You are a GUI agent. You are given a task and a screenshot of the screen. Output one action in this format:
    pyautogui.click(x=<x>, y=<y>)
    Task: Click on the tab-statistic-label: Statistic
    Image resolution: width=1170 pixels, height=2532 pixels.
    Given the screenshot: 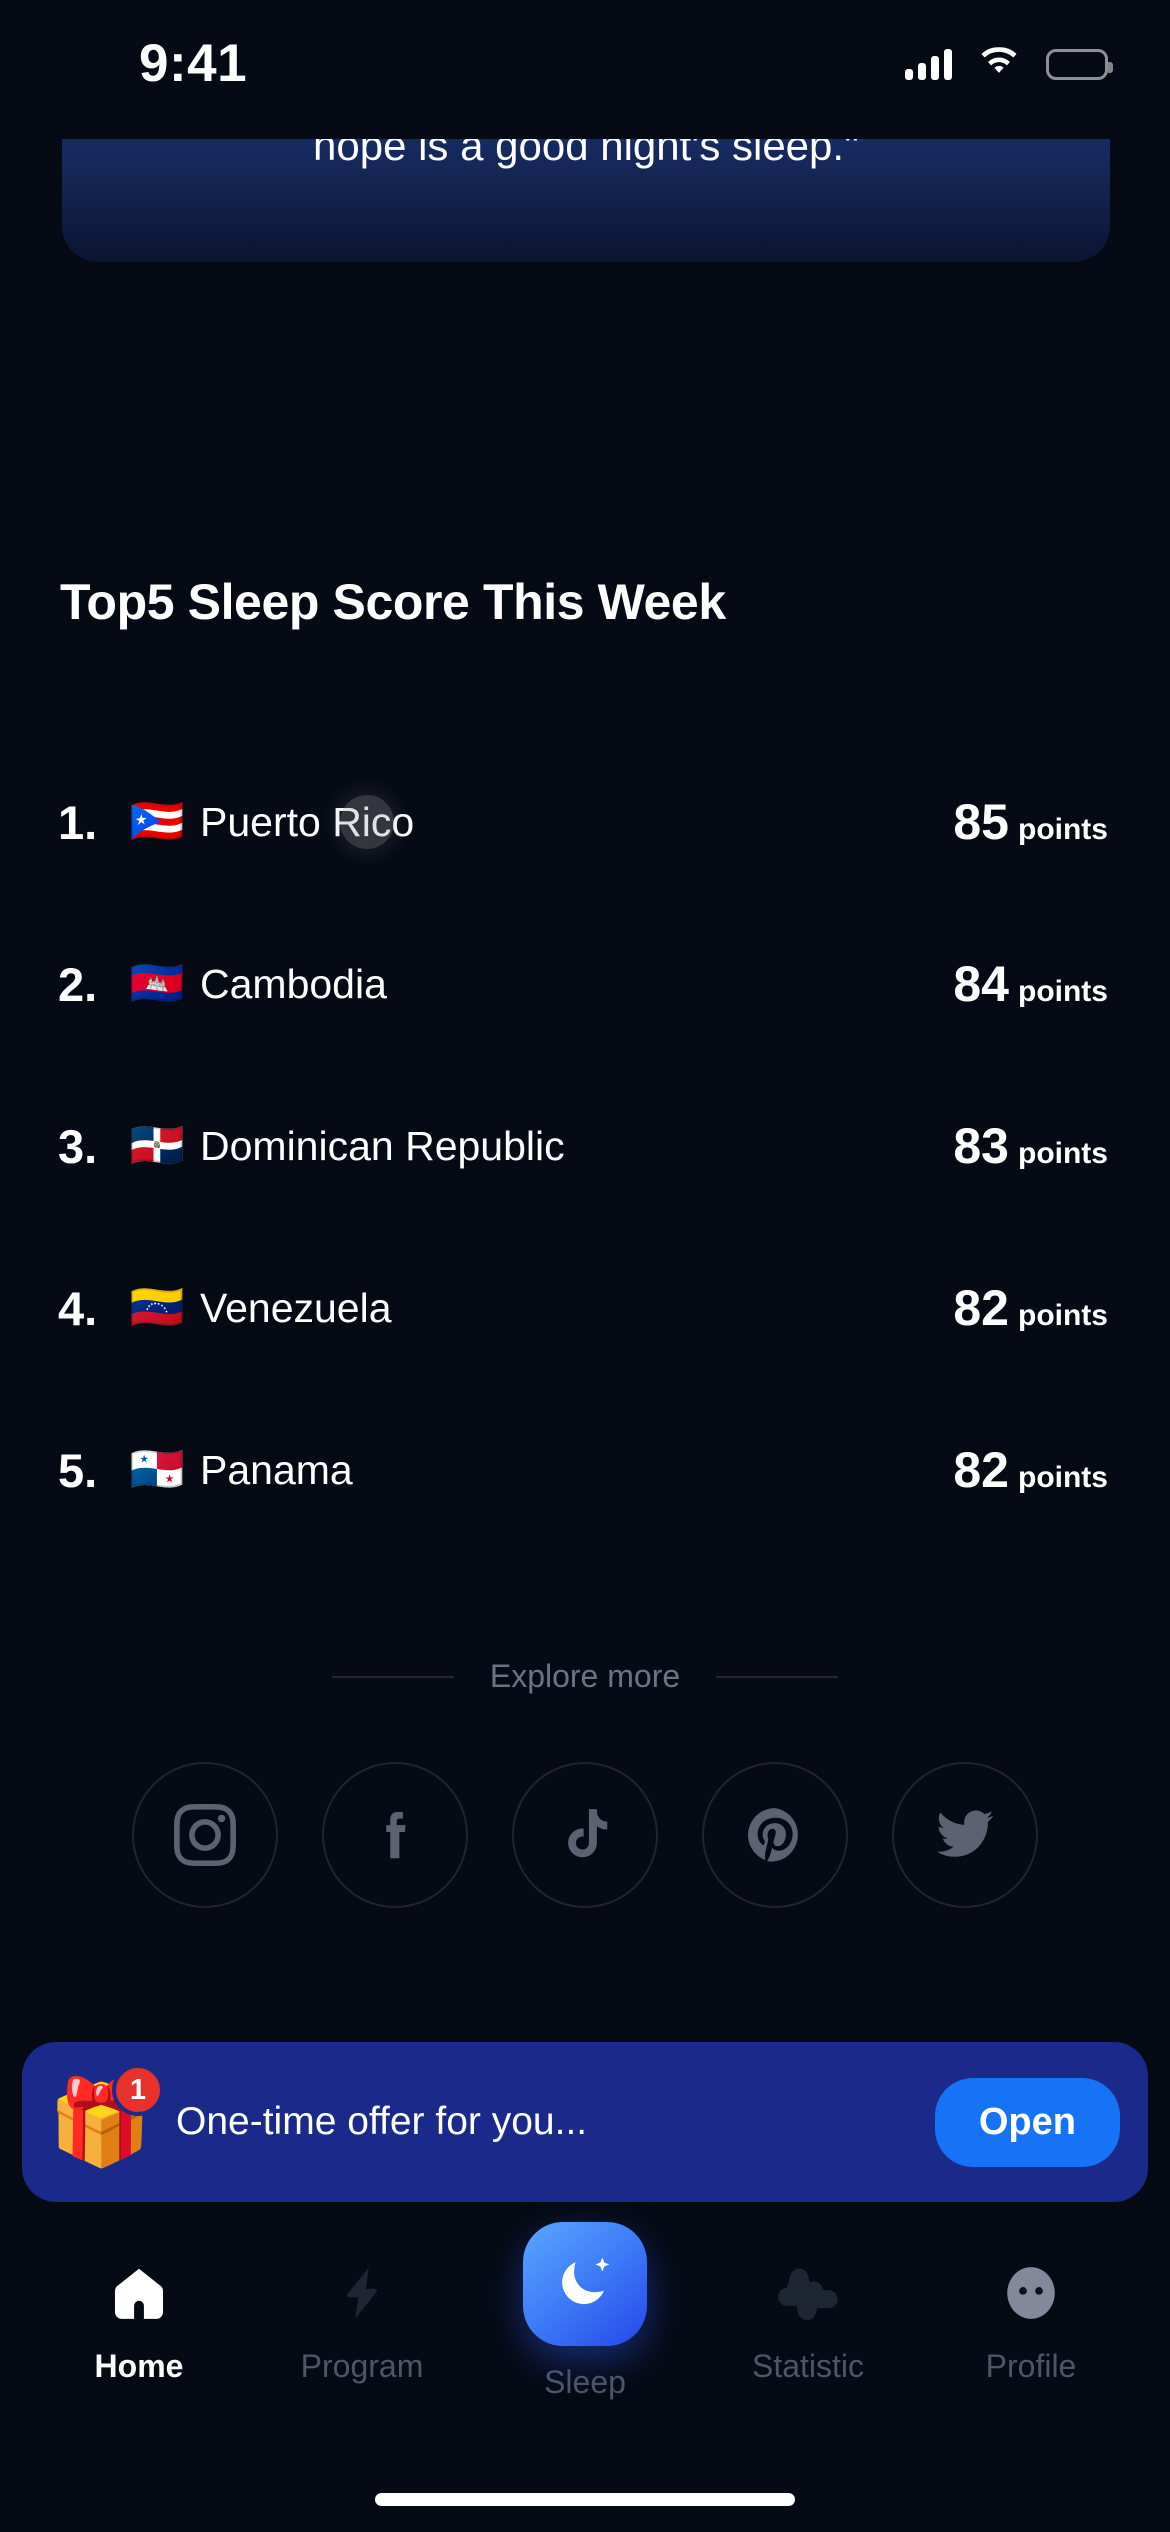 What is the action you would take?
    pyautogui.click(x=808, y=2366)
    